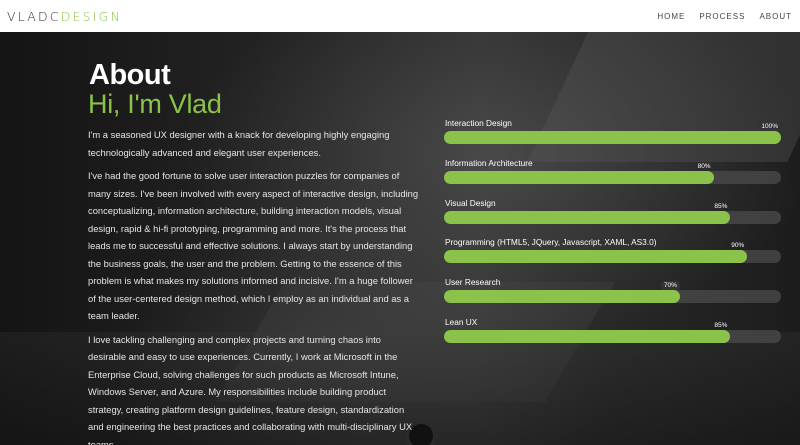 Image resolution: width=800 pixels, height=445 pixels. Describe the element at coordinates (769, 126) in the screenshot. I see `skill-percent: 100%` at that location.